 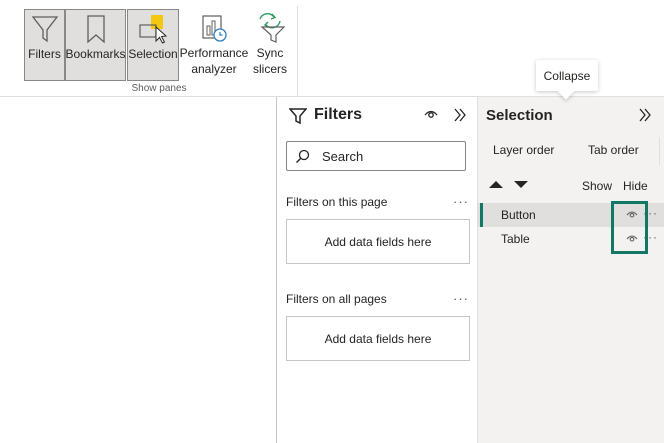 I want to click on sync-slicers-label-1: Sync, so click(x=270, y=53).